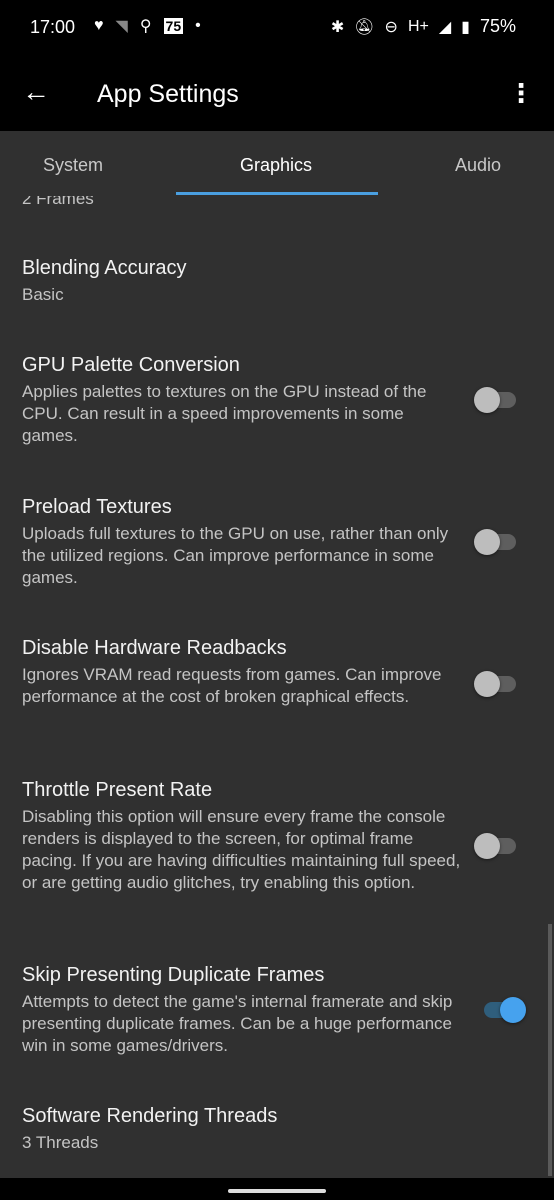 The width and height of the screenshot is (554, 1200). I want to click on battery-level: 75%, so click(497, 26).